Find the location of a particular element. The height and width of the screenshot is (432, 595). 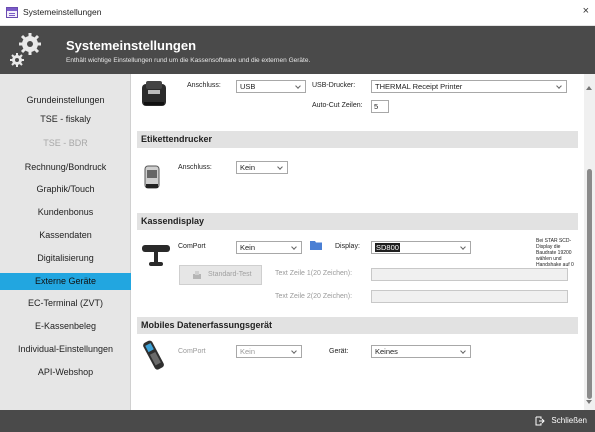

label-connection-label: Anschluss: is located at coordinates (195, 167).